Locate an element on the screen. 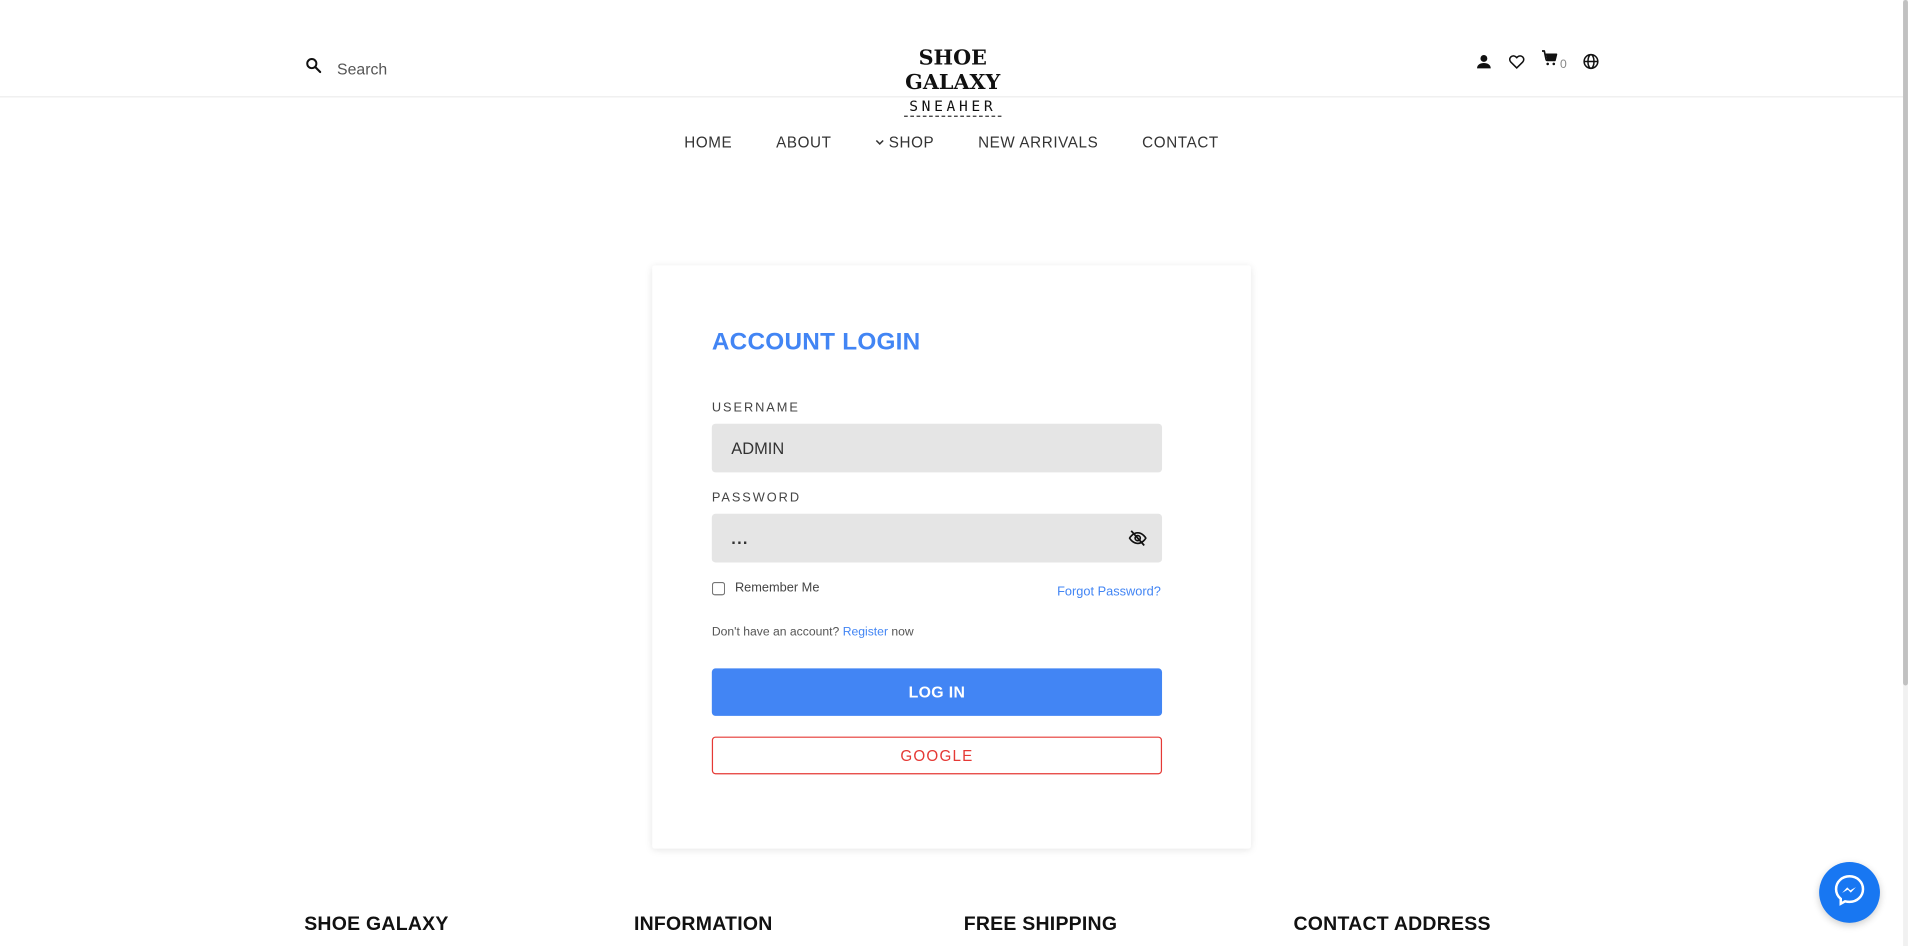 This screenshot has height=946, width=1908. footer-heading-brand: SHOE GALAXY is located at coordinates (376, 925).